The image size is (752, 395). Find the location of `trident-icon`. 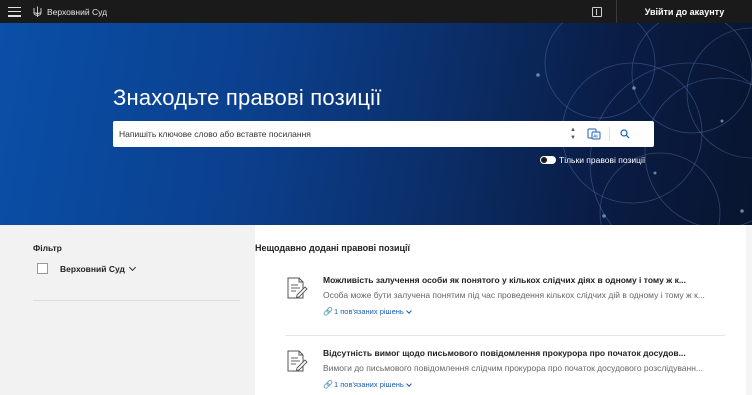

trident-icon is located at coordinates (37, 12).